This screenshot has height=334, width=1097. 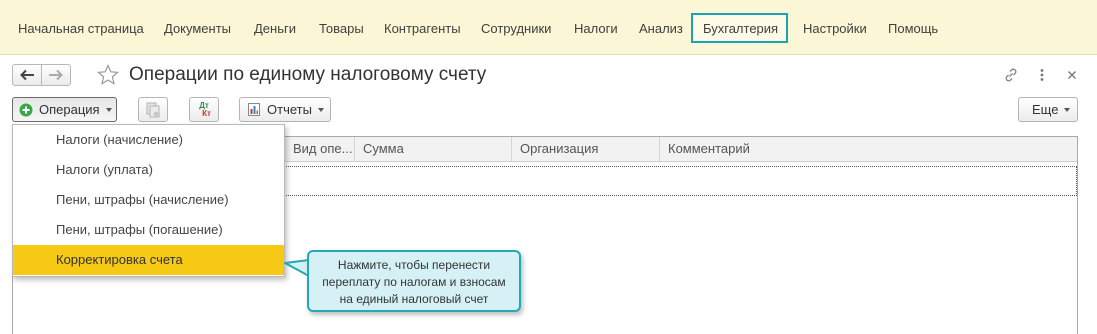 I want to click on copy-button, so click(x=153, y=109).